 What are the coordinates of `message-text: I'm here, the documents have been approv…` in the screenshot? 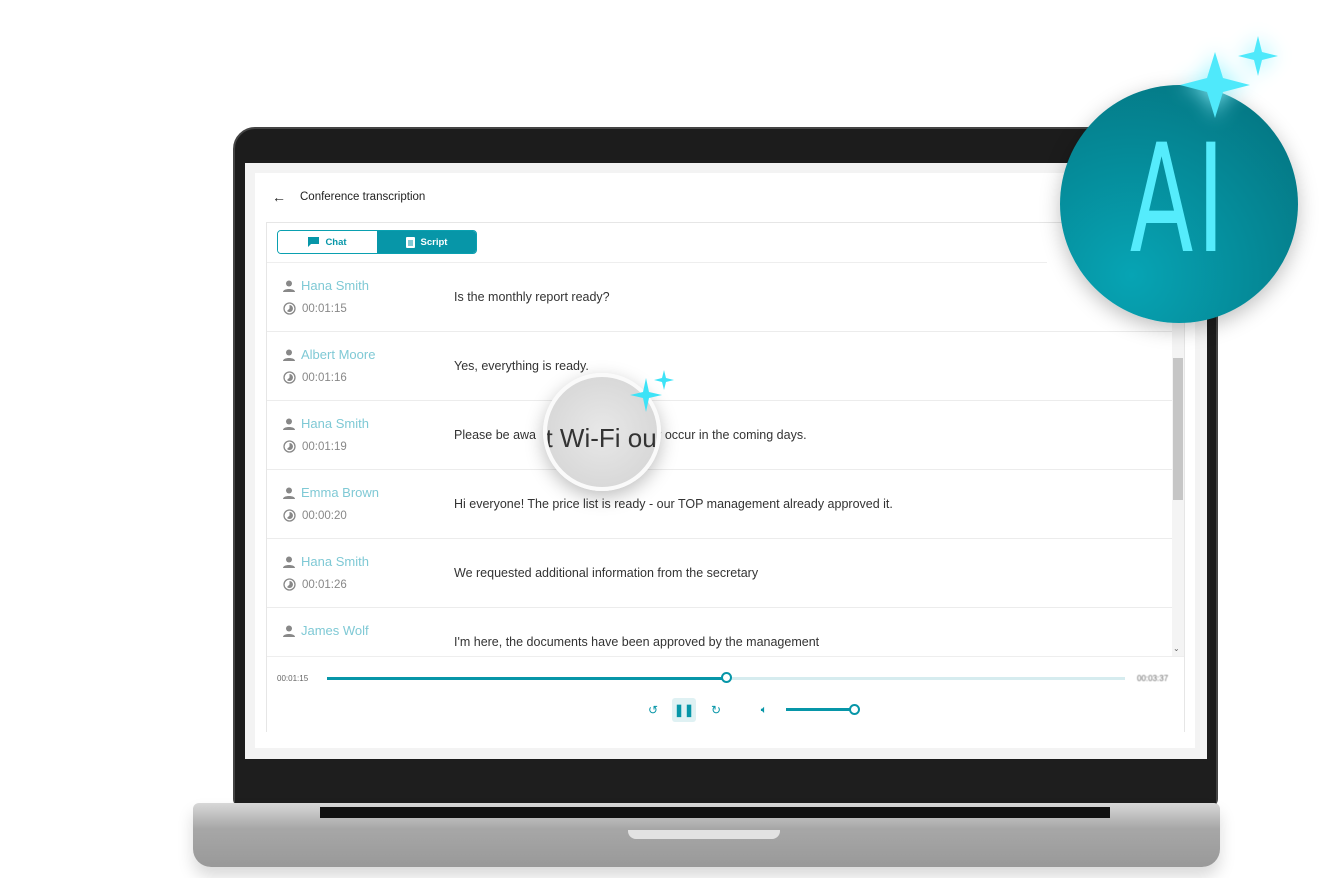 It's located at (636, 642).